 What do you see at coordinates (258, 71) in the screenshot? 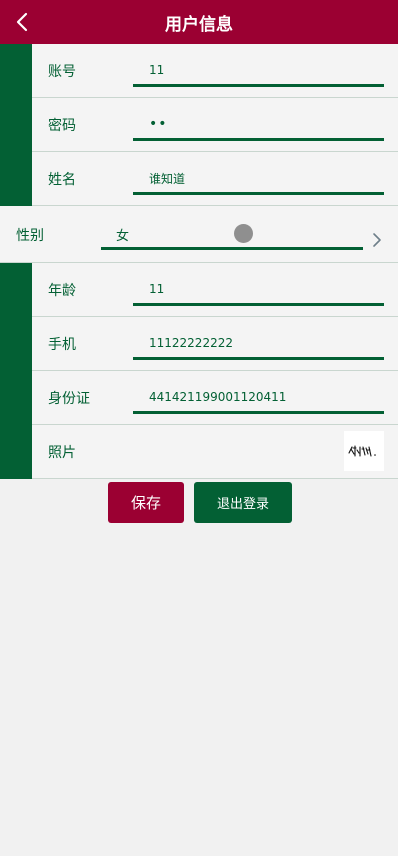
I see `account-input` at bounding box center [258, 71].